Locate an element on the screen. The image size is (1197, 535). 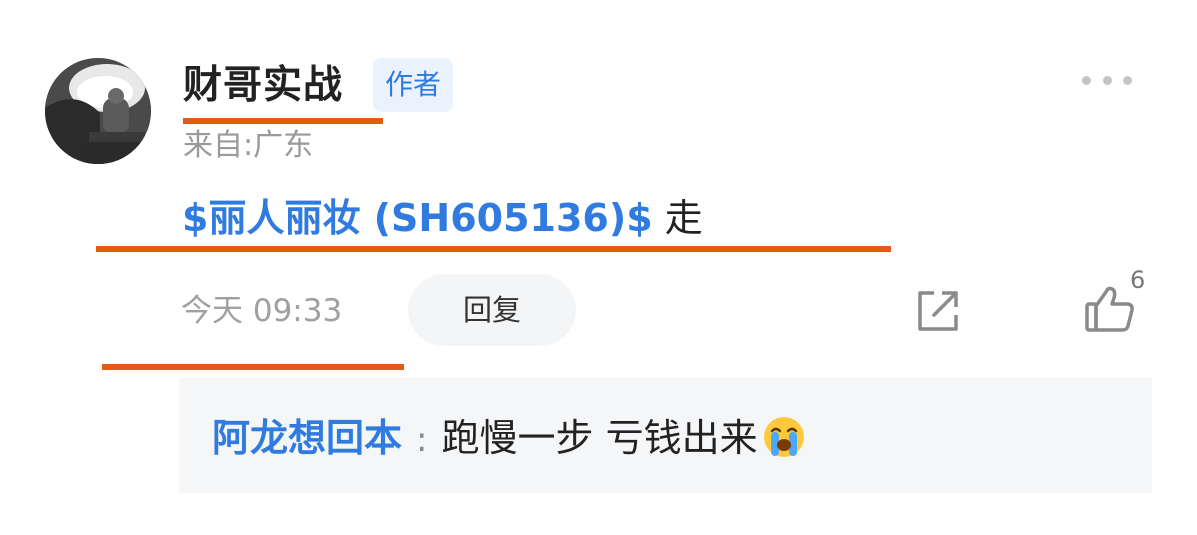
more-icon is located at coordinates (1107, 80).